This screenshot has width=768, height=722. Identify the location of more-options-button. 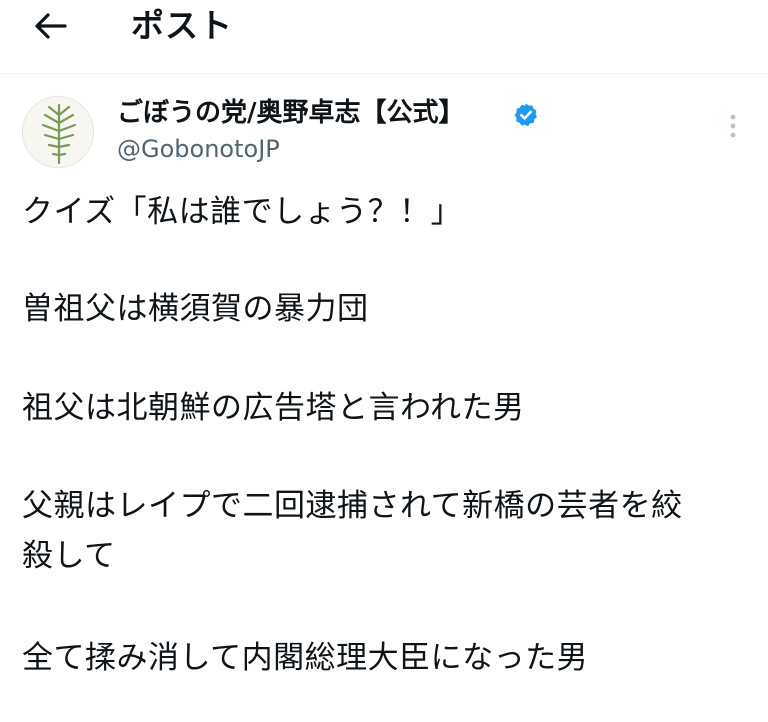
(733, 126).